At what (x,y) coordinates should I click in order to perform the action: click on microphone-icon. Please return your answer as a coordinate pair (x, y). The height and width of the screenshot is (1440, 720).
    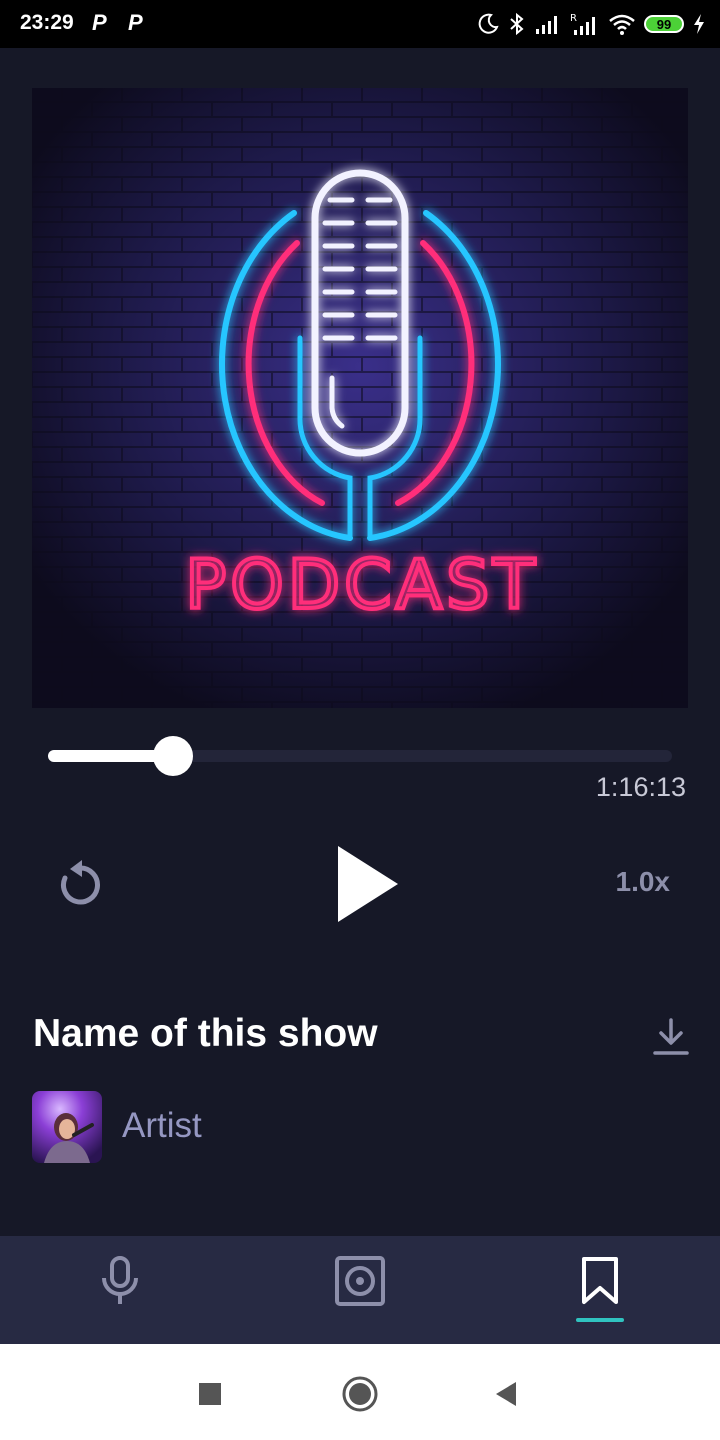
    Looking at the image, I should click on (120, 1280).